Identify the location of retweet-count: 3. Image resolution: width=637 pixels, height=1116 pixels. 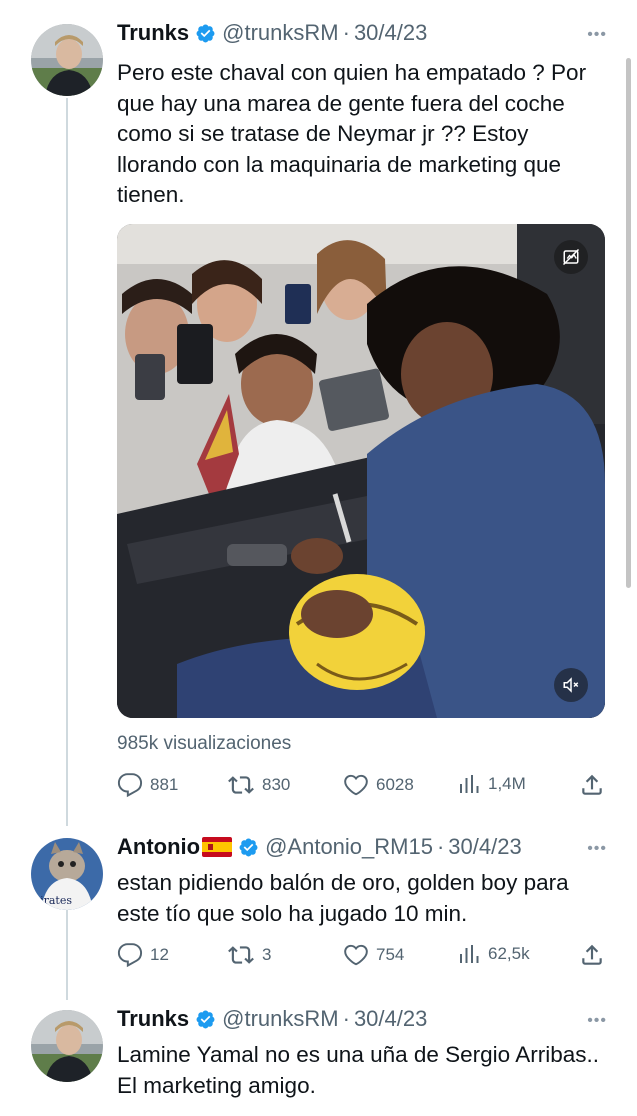
(267, 954).